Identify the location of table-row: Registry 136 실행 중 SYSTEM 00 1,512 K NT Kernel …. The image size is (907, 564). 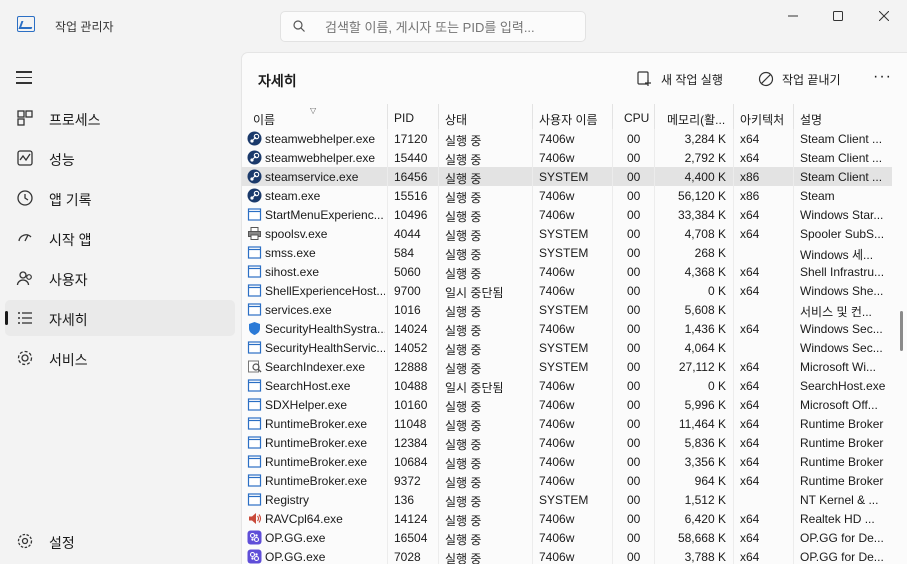
(567, 499).